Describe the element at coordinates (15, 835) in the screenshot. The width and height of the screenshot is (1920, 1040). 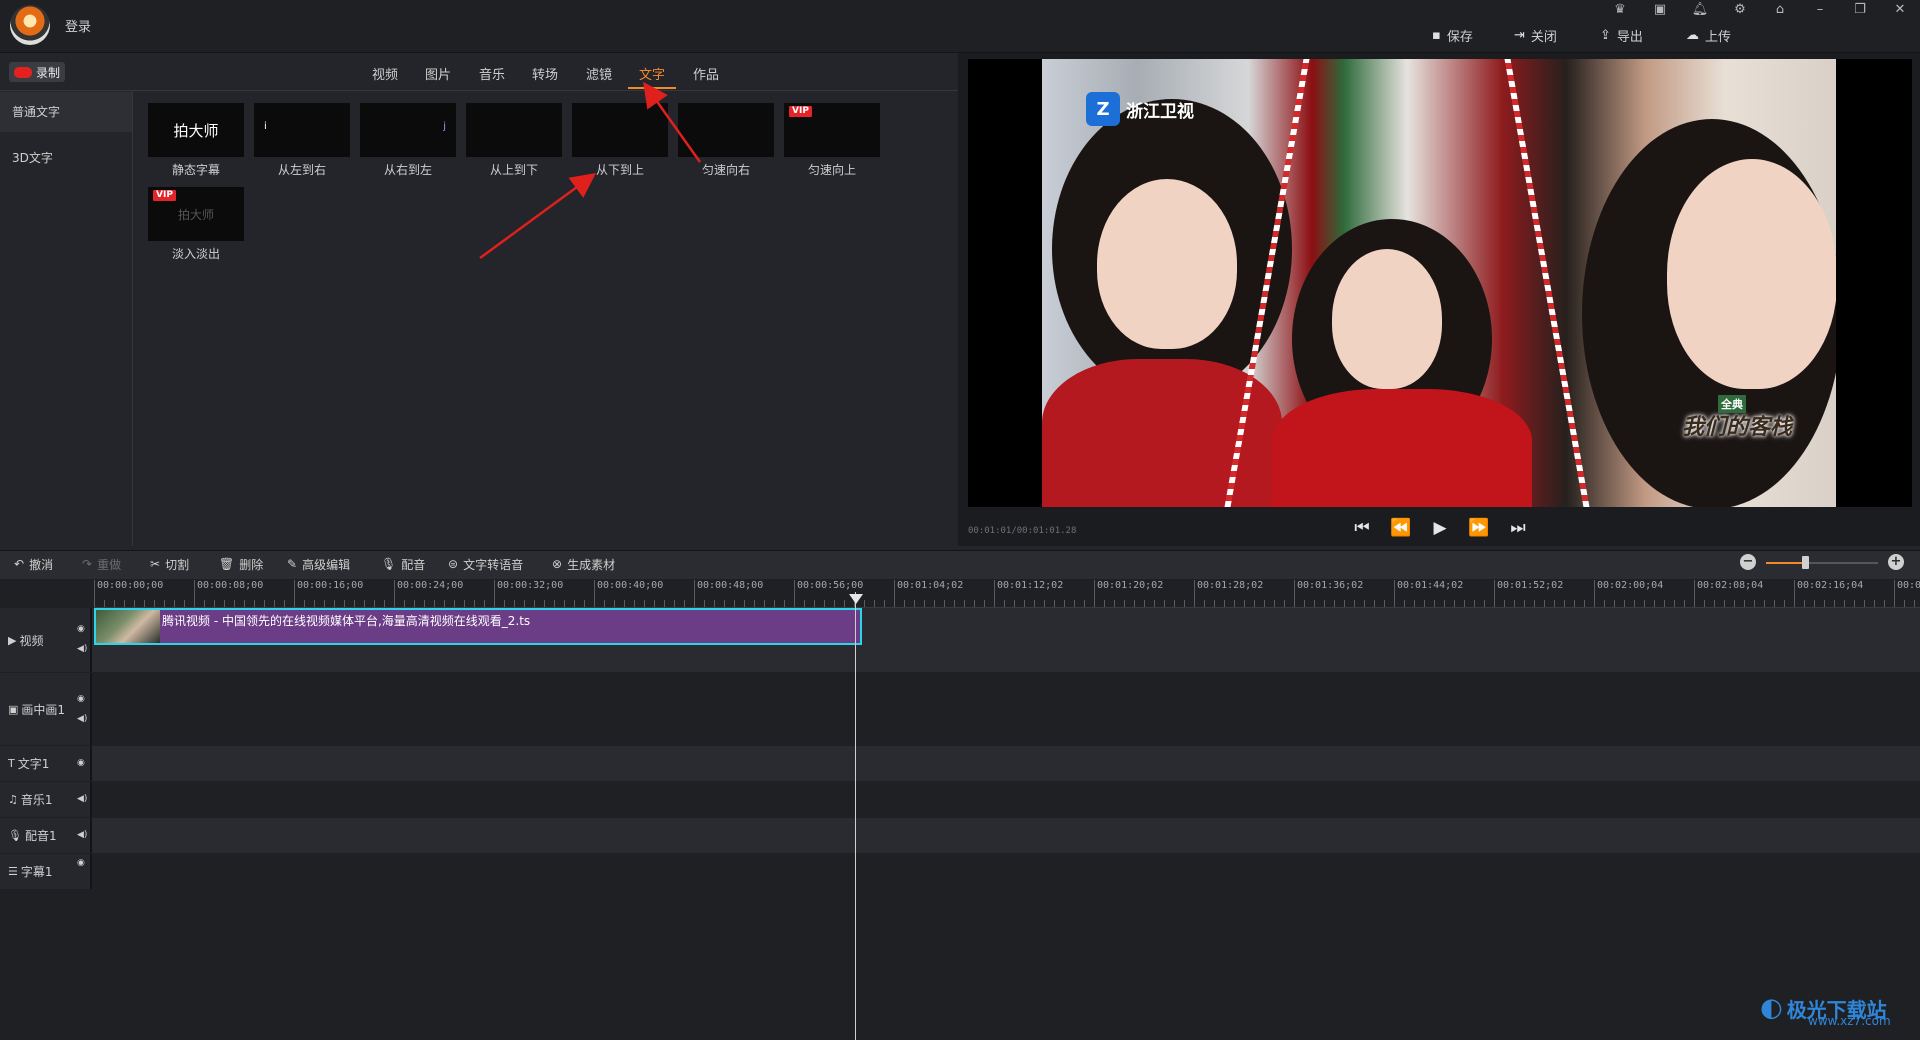
I see `microphone-icon: 🎙︎` at that location.